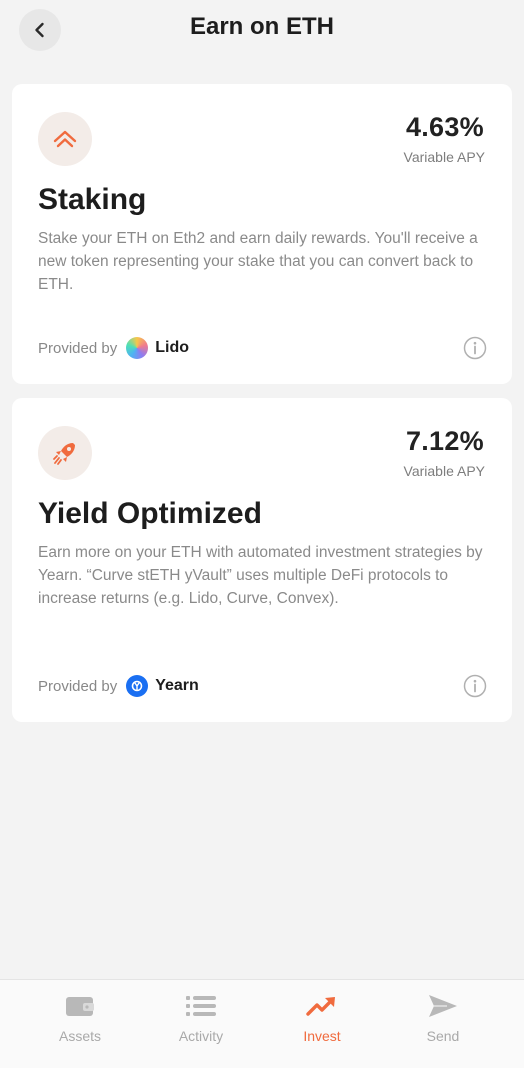 This screenshot has width=524, height=1068. I want to click on tab-label: Assets, so click(79, 1036).